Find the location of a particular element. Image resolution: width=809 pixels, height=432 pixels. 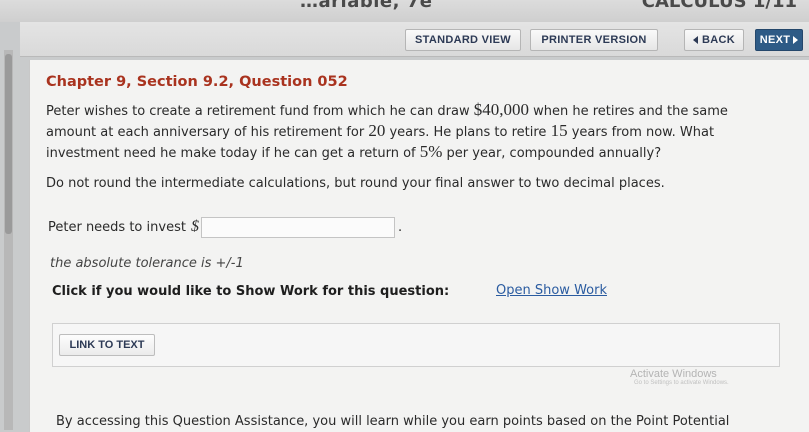

browser-top-strip: …ariable, 7e CALCULUS 1/11 is located at coordinates (404, 11).